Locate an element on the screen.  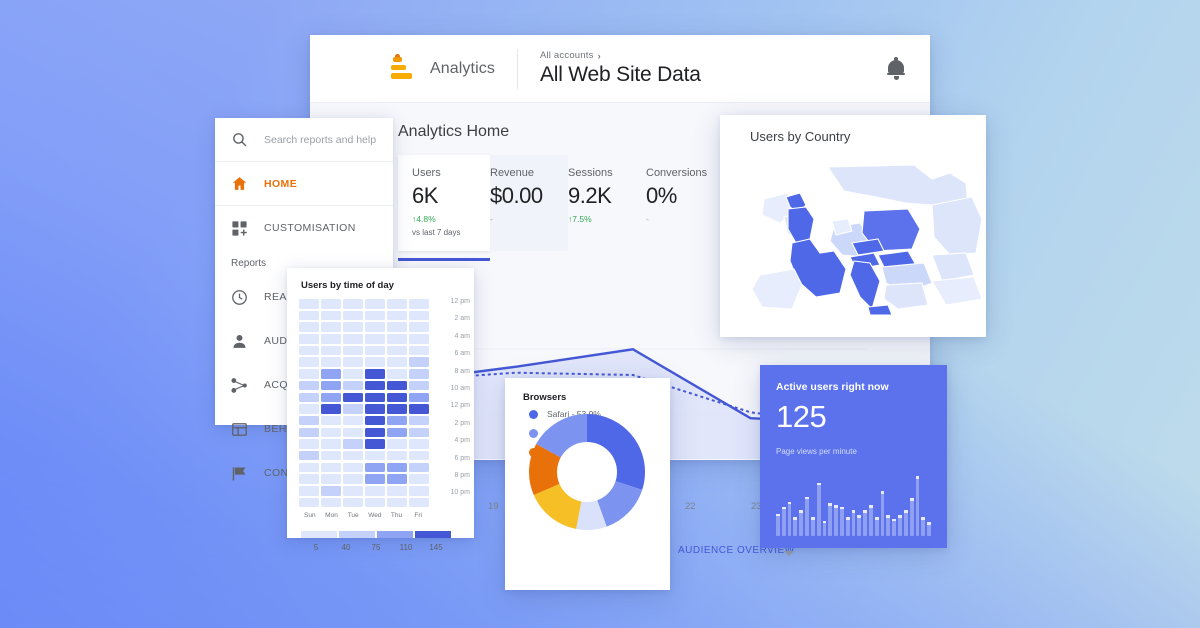
notification-bell-icon is located at coordinates (896, 68).